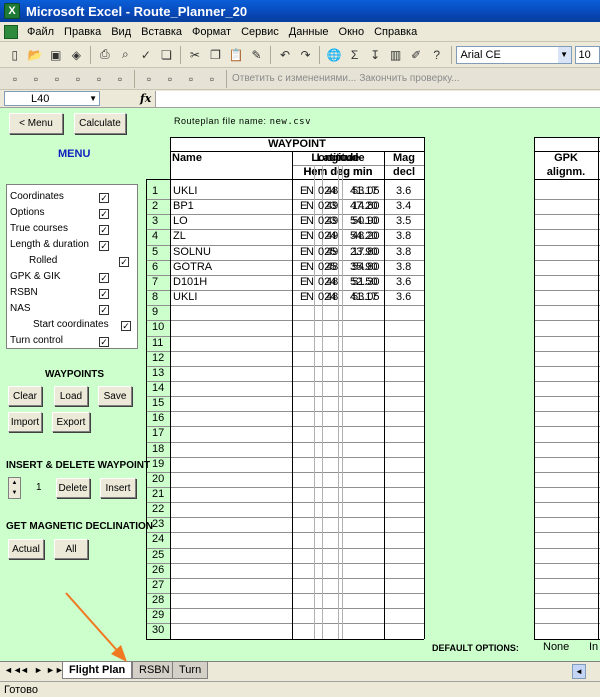 This screenshot has height=697, width=600. Describe the element at coordinates (71, 549) in the screenshot. I see `all-button: All` at that location.